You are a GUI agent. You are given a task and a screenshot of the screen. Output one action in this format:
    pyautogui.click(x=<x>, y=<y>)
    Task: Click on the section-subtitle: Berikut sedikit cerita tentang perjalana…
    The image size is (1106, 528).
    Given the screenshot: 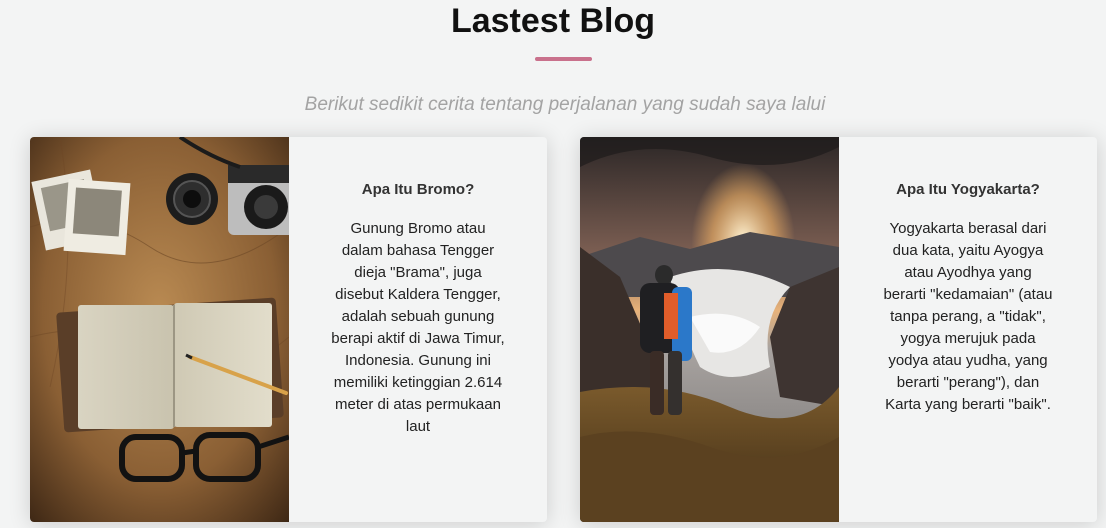 What is the action you would take?
    pyautogui.click(x=565, y=104)
    